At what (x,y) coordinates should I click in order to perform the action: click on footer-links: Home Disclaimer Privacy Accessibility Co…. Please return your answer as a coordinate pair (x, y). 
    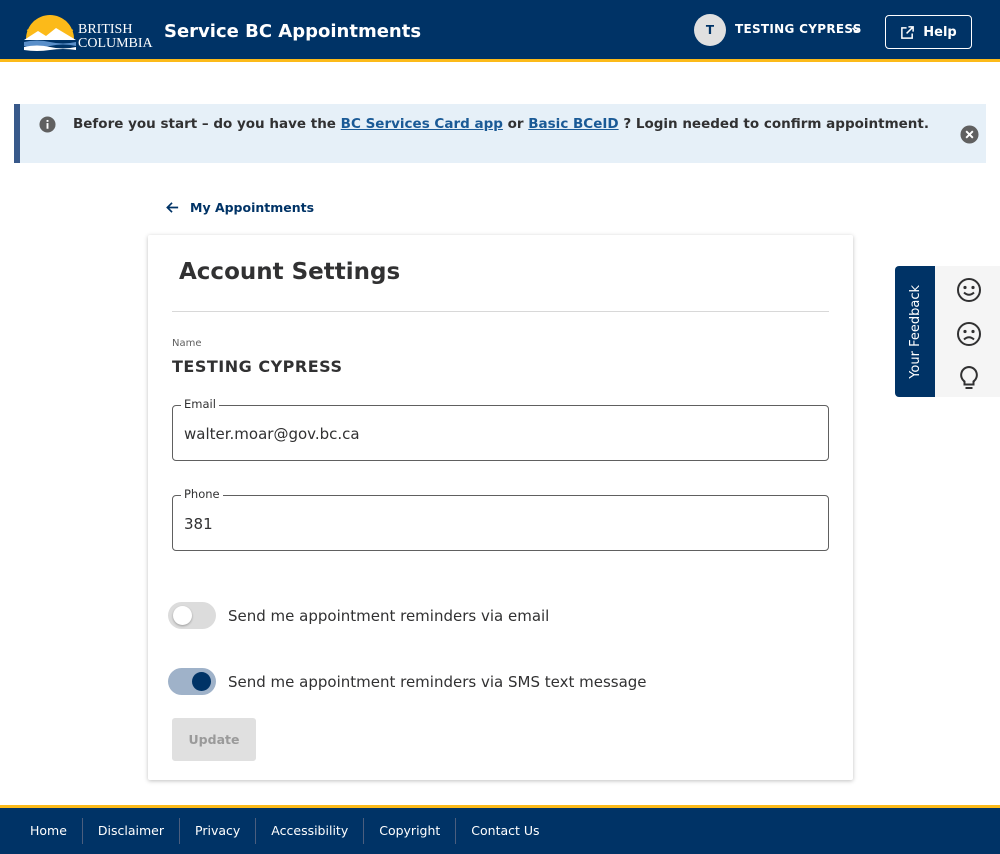
    Looking at the image, I should click on (285, 831).